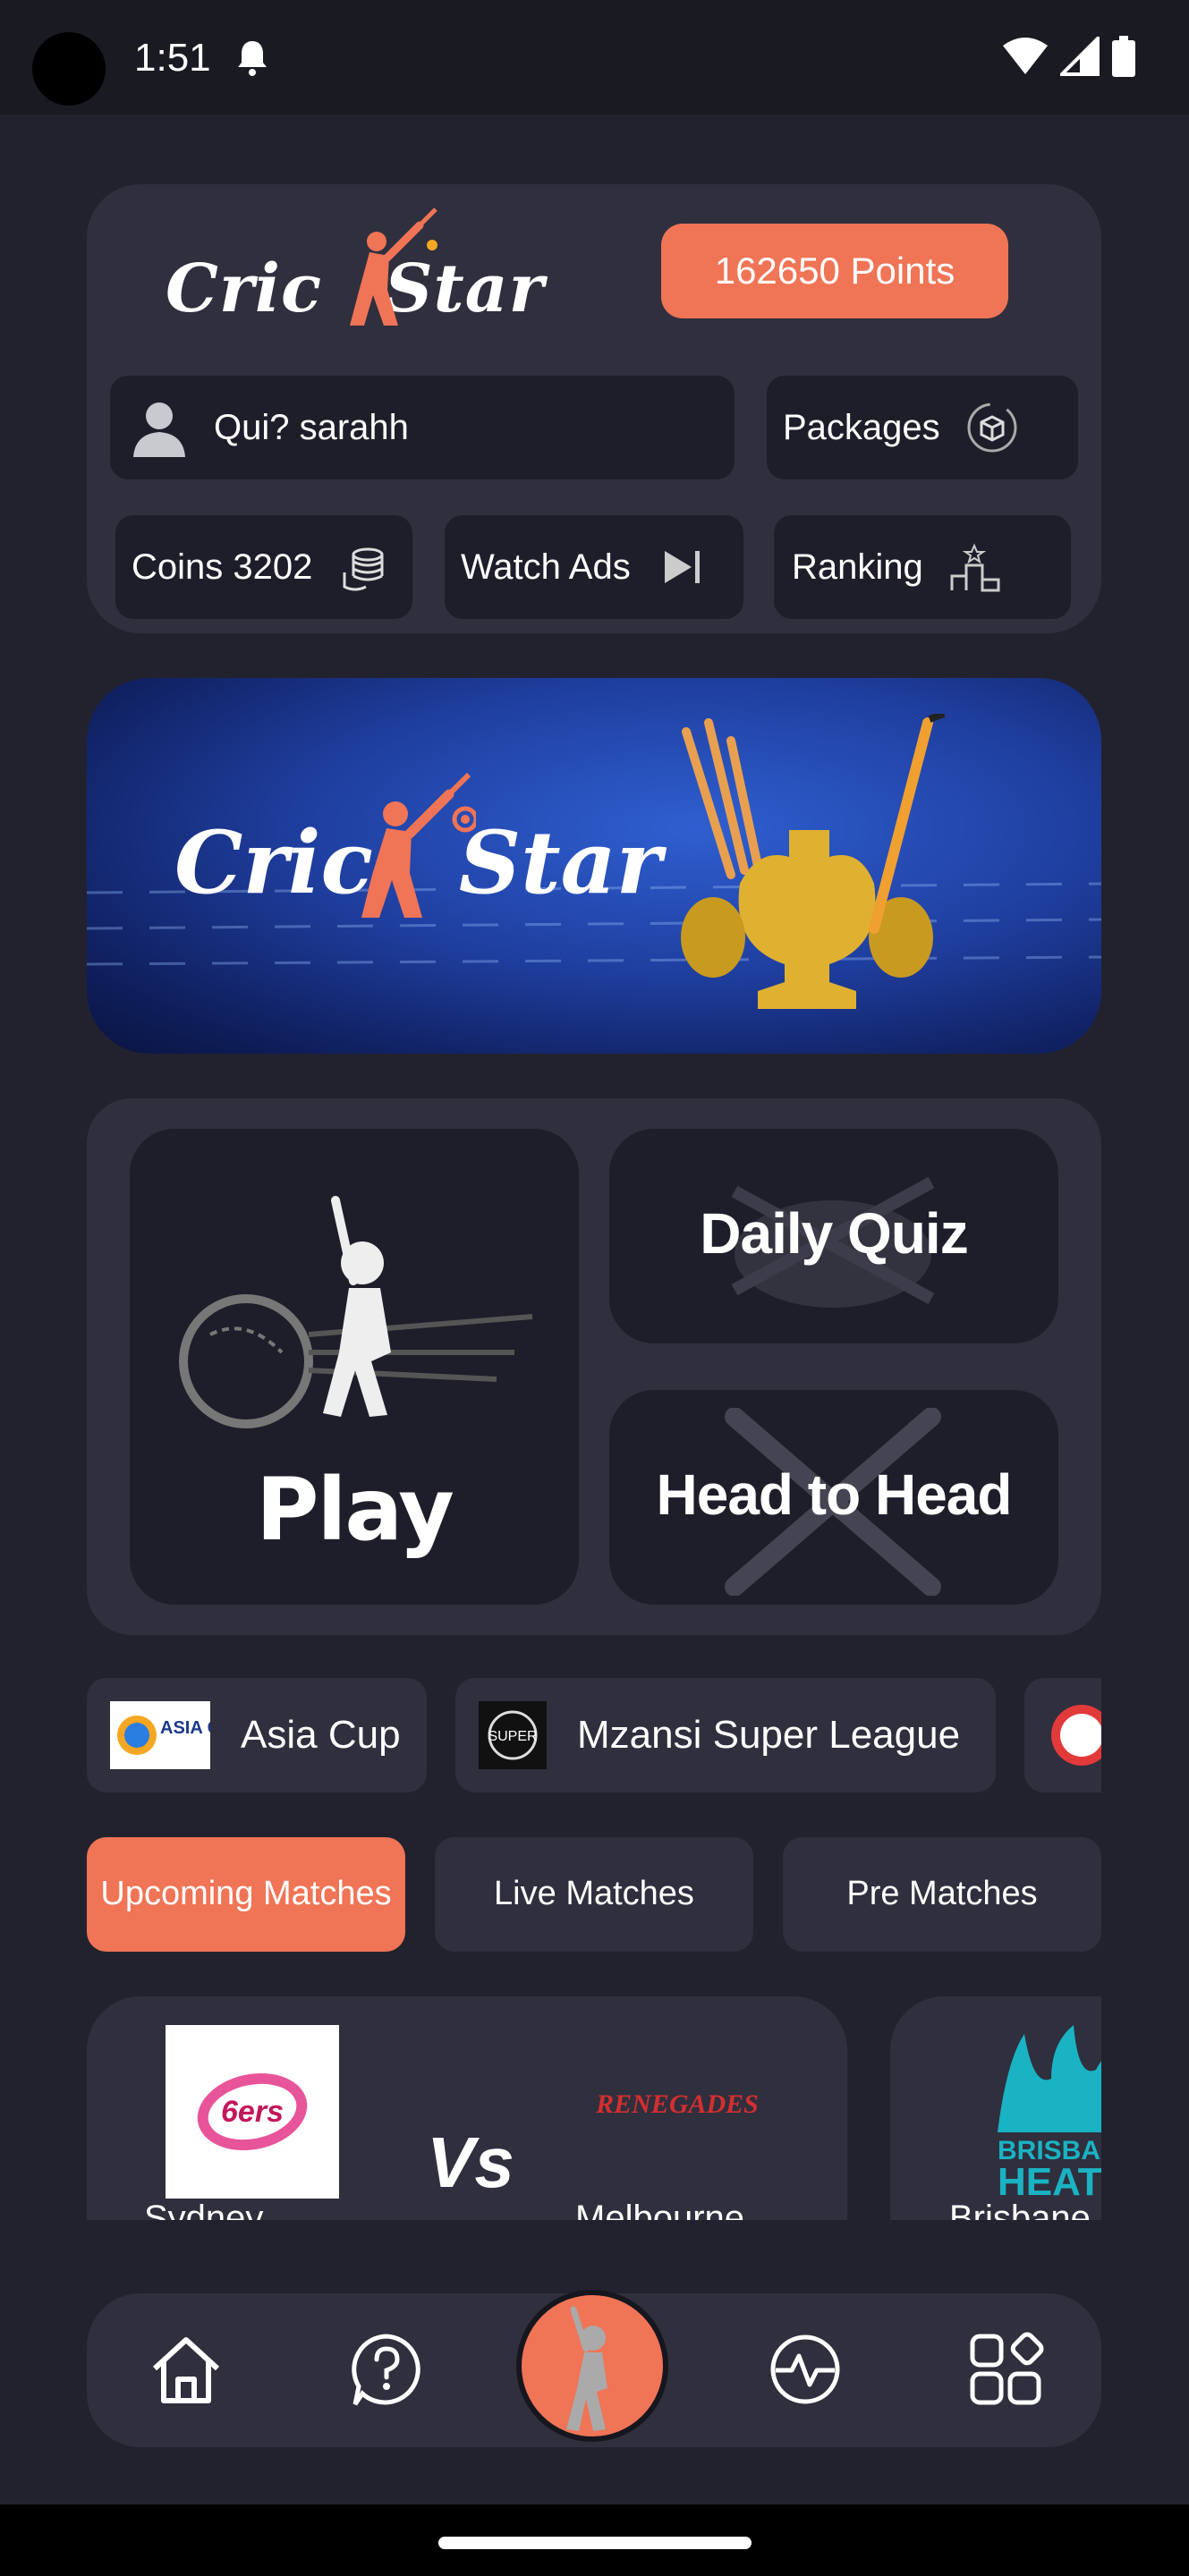 The height and width of the screenshot is (2576, 1189). Describe the element at coordinates (834, 1494) in the screenshot. I see `head-to-head-label: Head to Head` at that location.